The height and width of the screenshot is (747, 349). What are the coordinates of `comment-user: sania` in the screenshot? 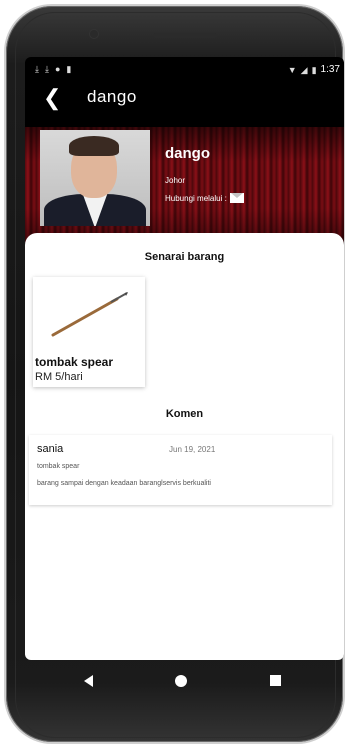 It's located at (50, 449).